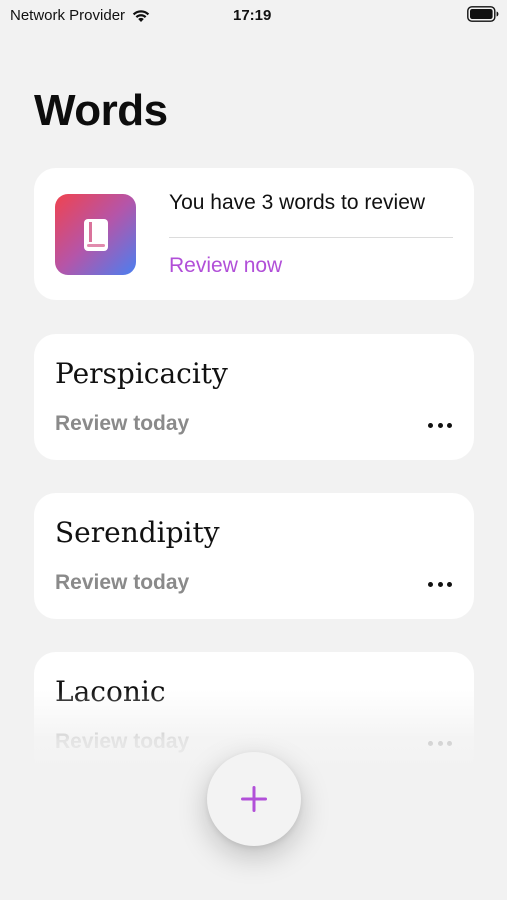 The height and width of the screenshot is (900, 507). Describe the element at coordinates (141, 16) in the screenshot. I see `wifi-icon` at that location.